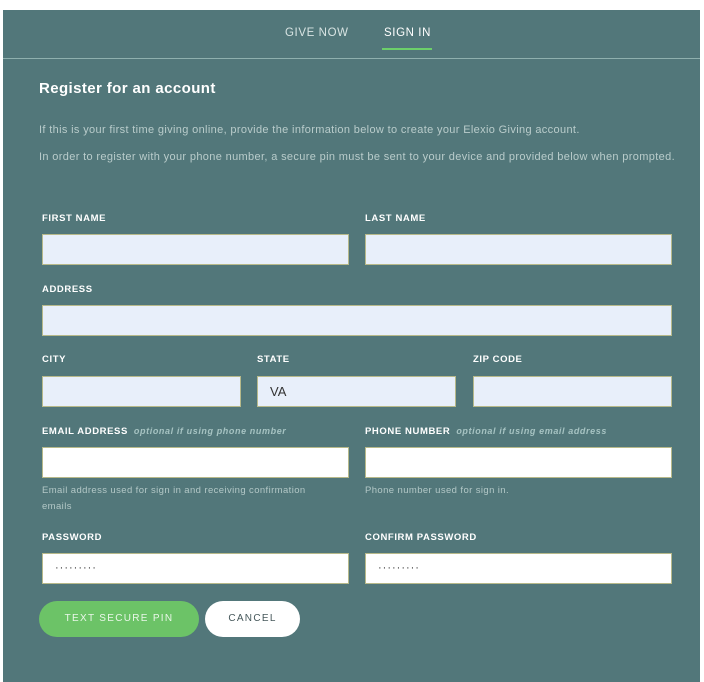 This screenshot has height=682, width=704. What do you see at coordinates (195, 568) in the screenshot?
I see `password-field: ·········` at bounding box center [195, 568].